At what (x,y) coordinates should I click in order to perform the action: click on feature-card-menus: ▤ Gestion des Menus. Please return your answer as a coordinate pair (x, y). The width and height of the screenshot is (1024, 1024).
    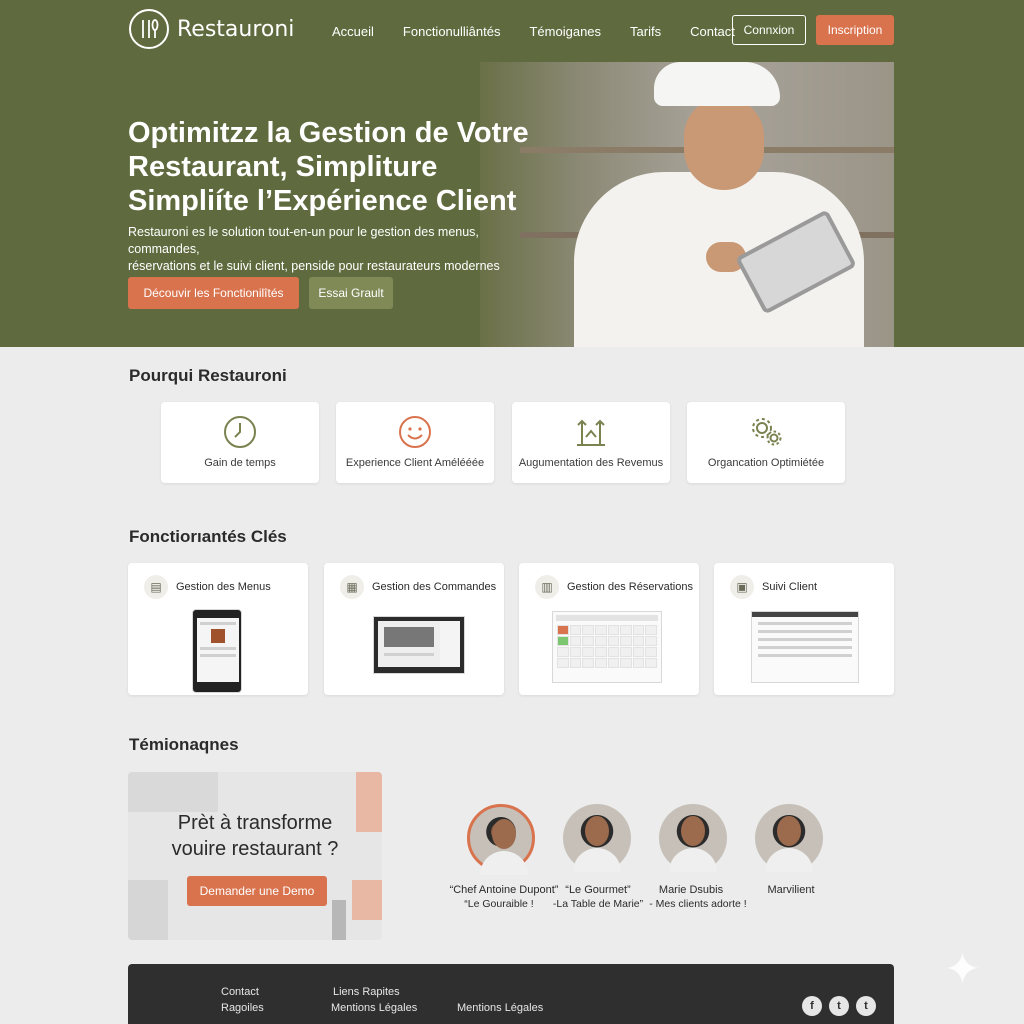
    Looking at the image, I should click on (218, 629).